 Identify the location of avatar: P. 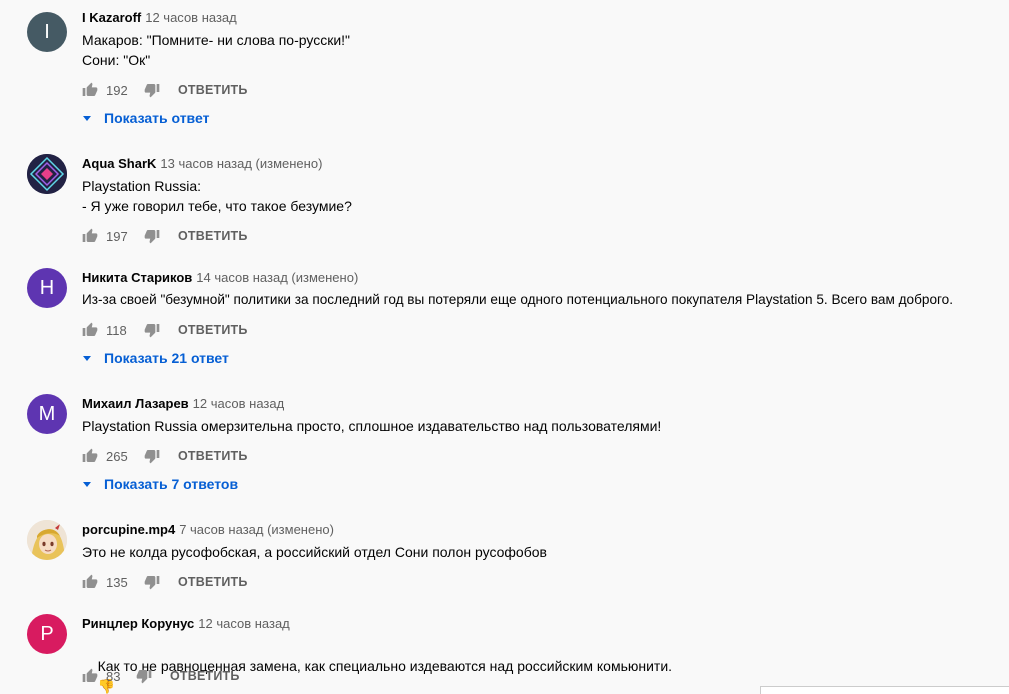
(47, 634).